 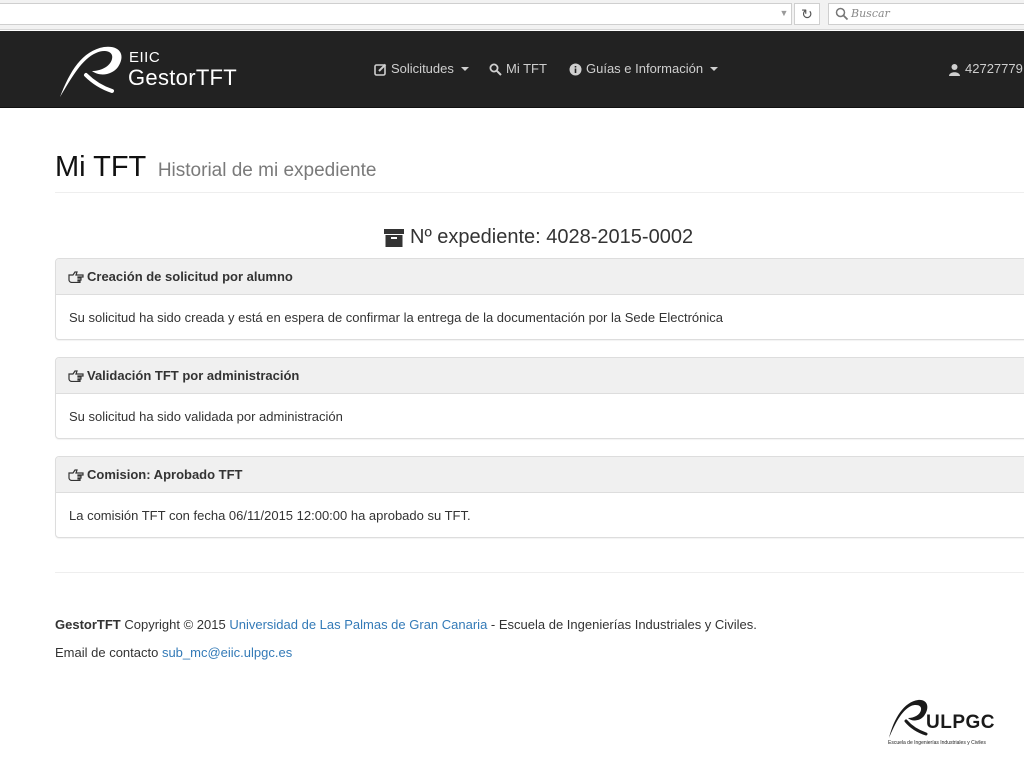 I want to click on browser-toolbar: ▼ ↻ Buscar, so click(x=512, y=15).